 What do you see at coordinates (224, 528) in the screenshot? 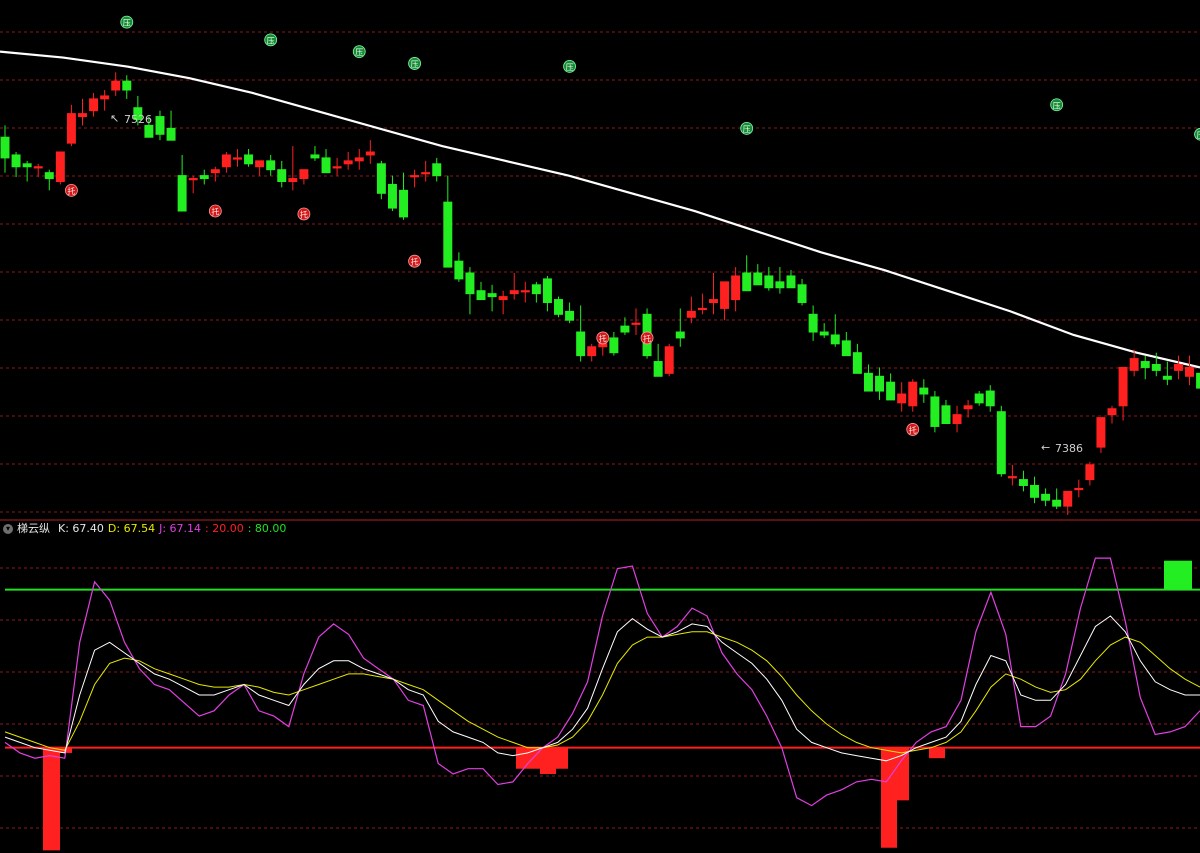
I see `low-level-label: : 20.00` at bounding box center [224, 528].